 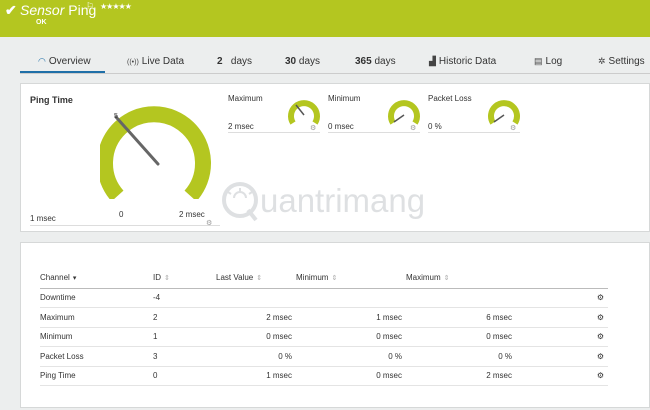 What do you see at coordinates (96, 317) in the screenshot?
I see `cell-channel: Maximum` at bounding box center [96, 317].